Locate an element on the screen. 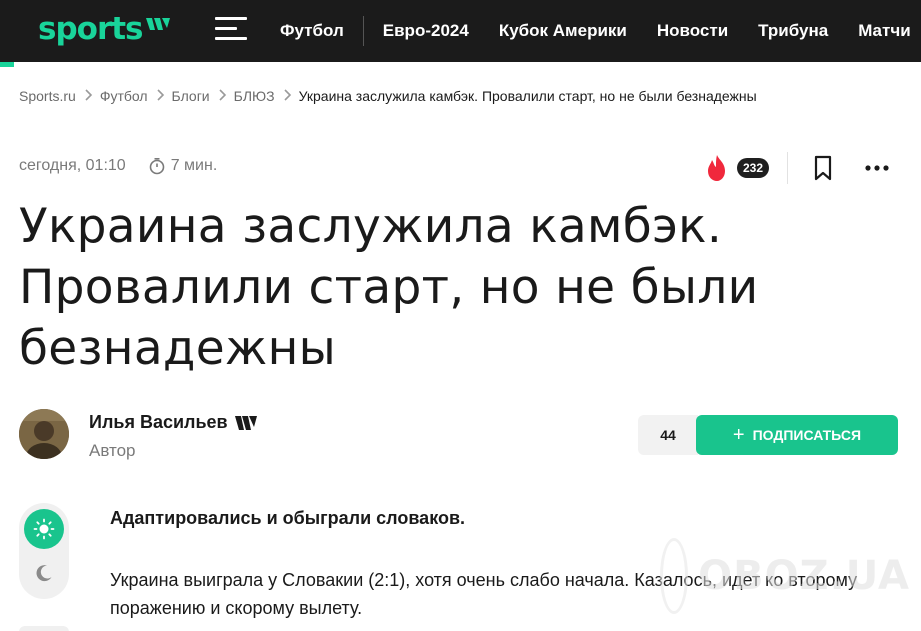 The image size is (921, 631). nav-item-copa-america: Кубок Америки is located at coordinates (563, 31).